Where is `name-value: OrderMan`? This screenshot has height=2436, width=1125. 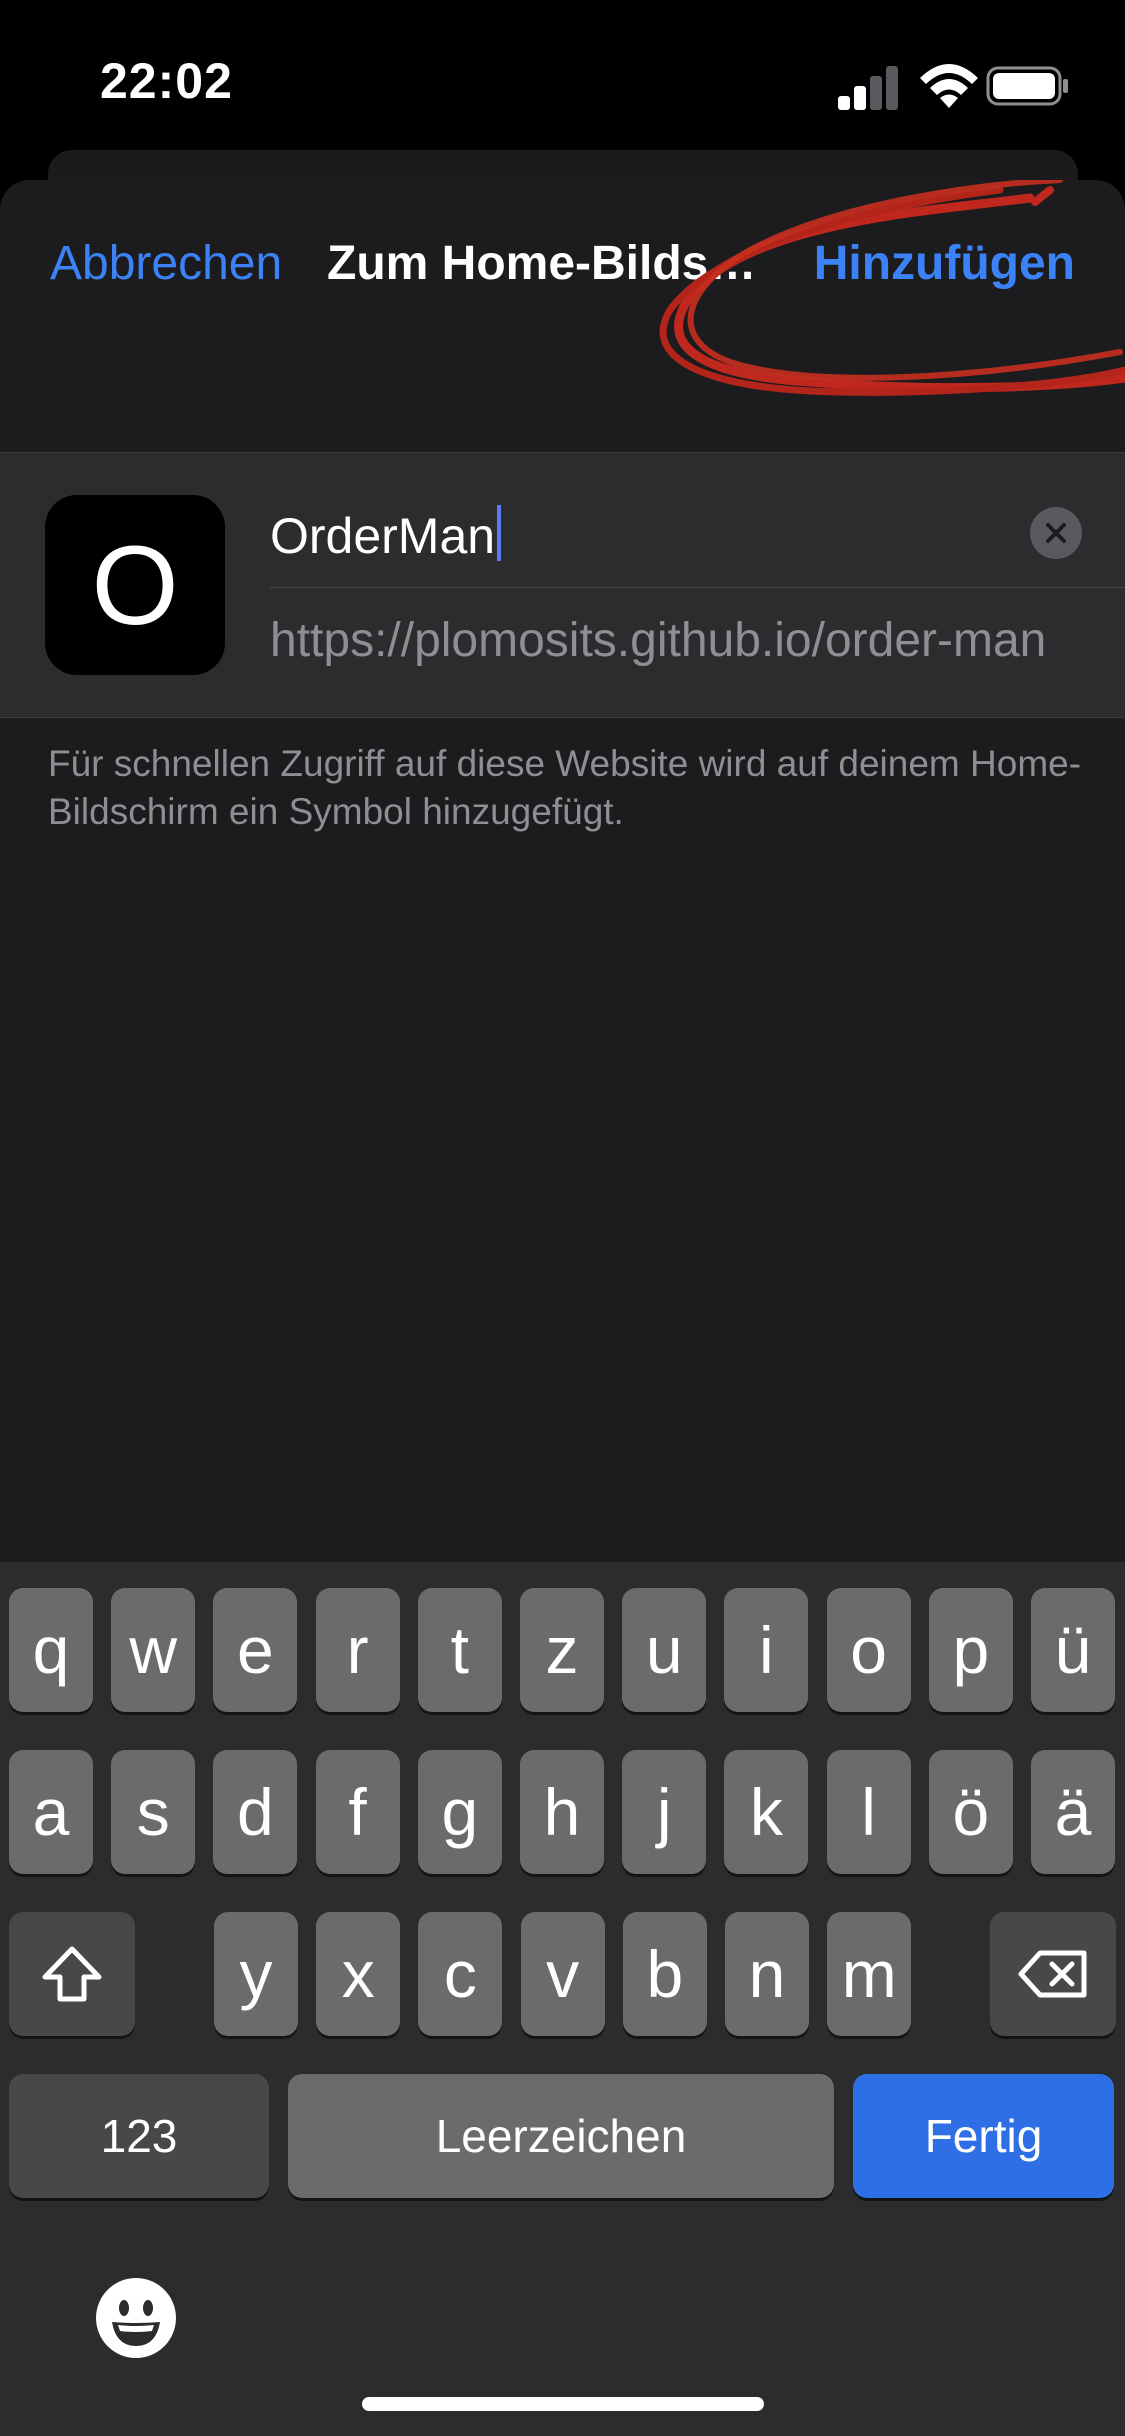 name-value: OrderMan is located at coordinates (383, 536).